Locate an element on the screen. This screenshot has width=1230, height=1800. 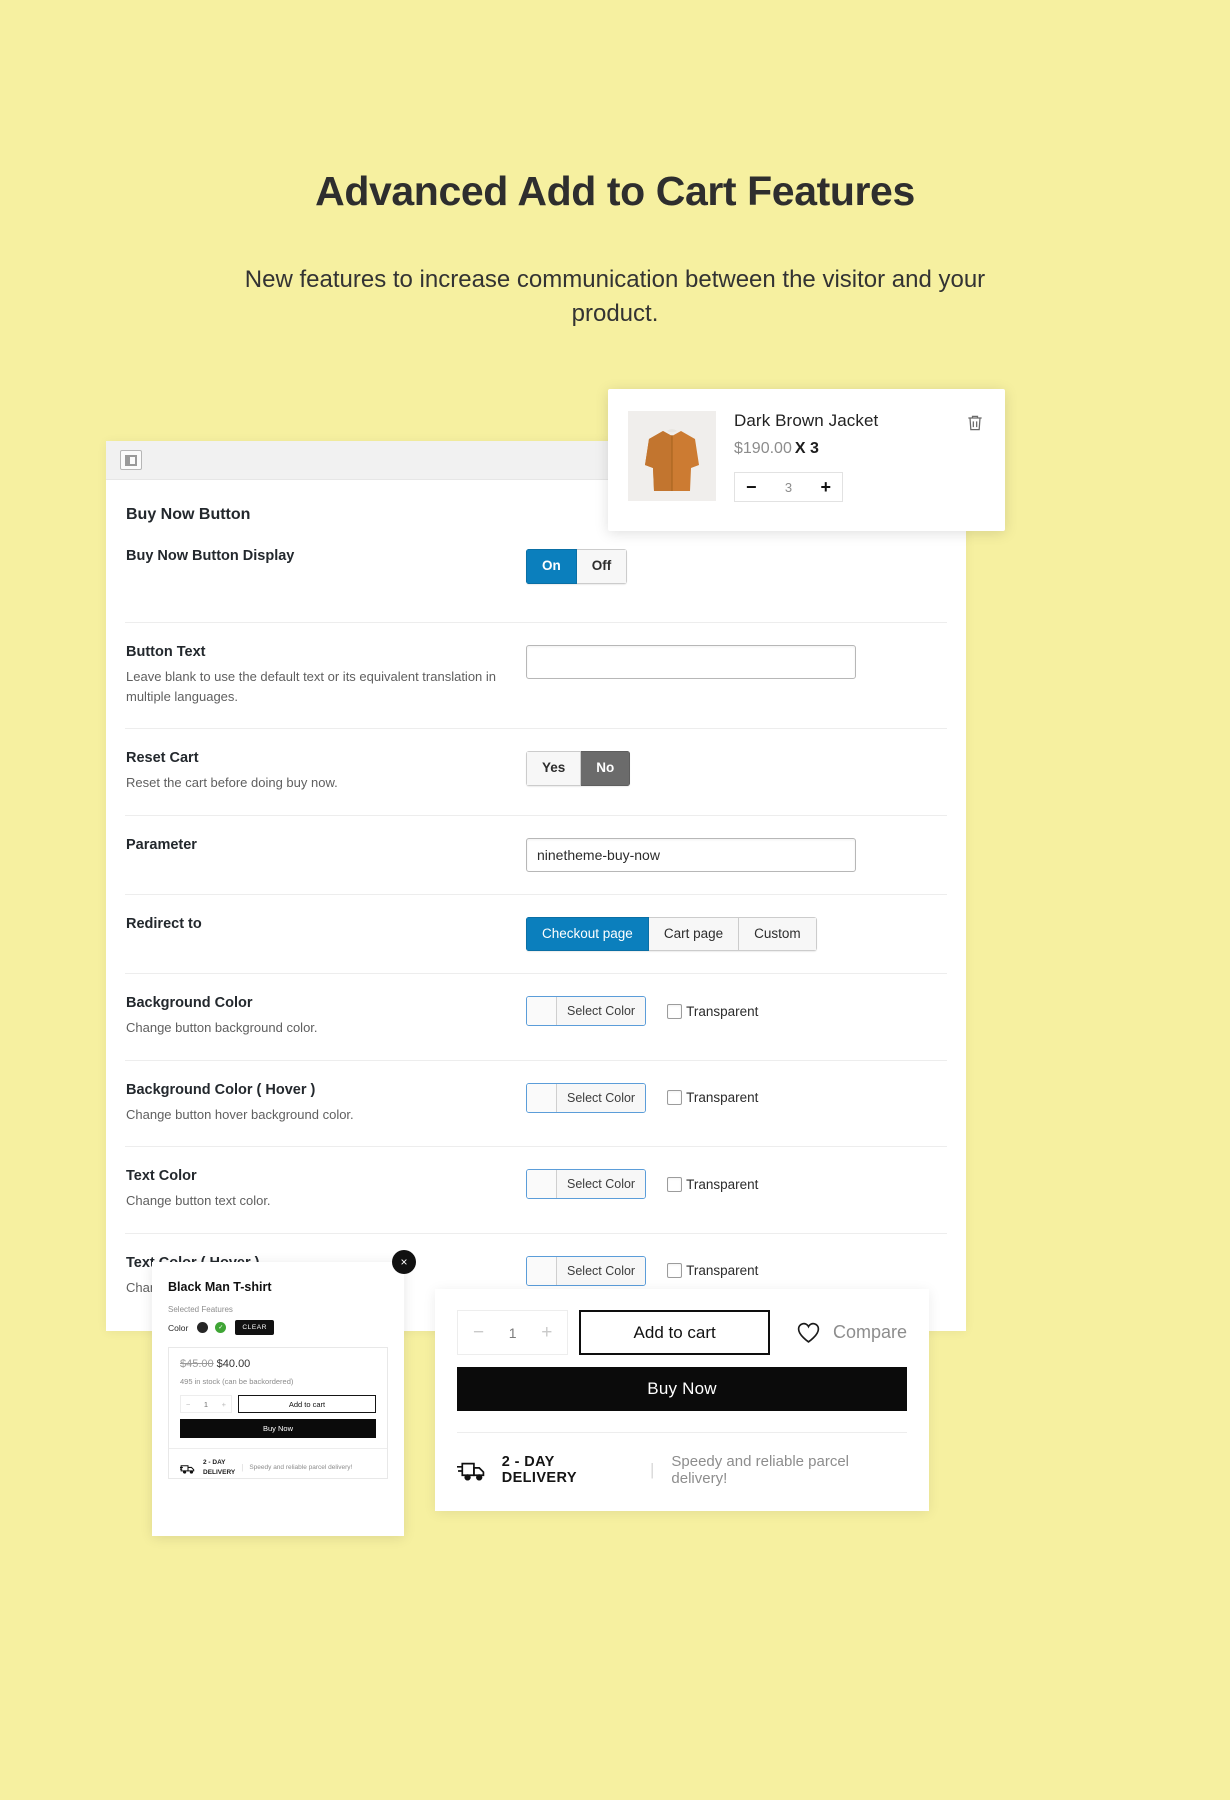
row-label-group: Buy Now Button Display is located at coordinates (325, 556).